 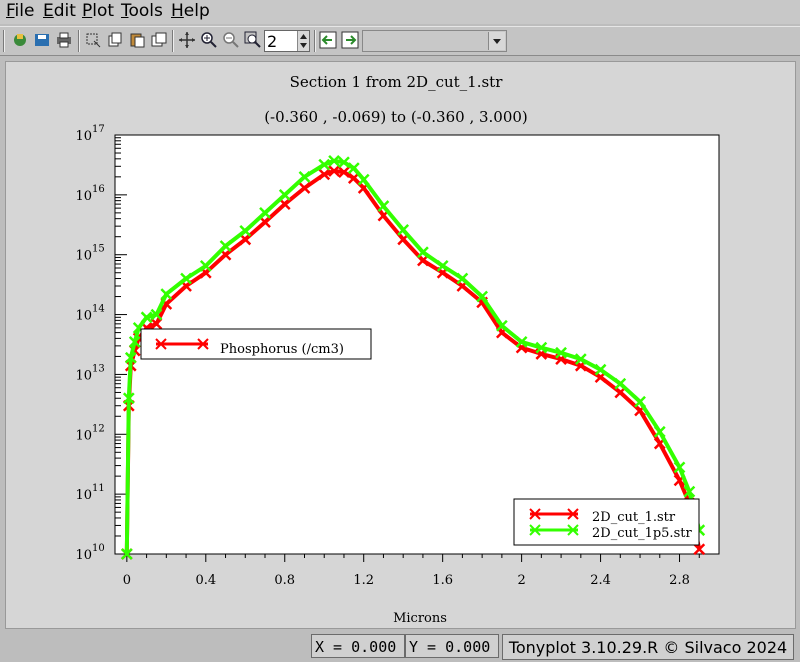 What do you see at coordinates (98, 428) in the screenshot?
I see `y-tick-exponent: 12` at bounding box center [98, 428].